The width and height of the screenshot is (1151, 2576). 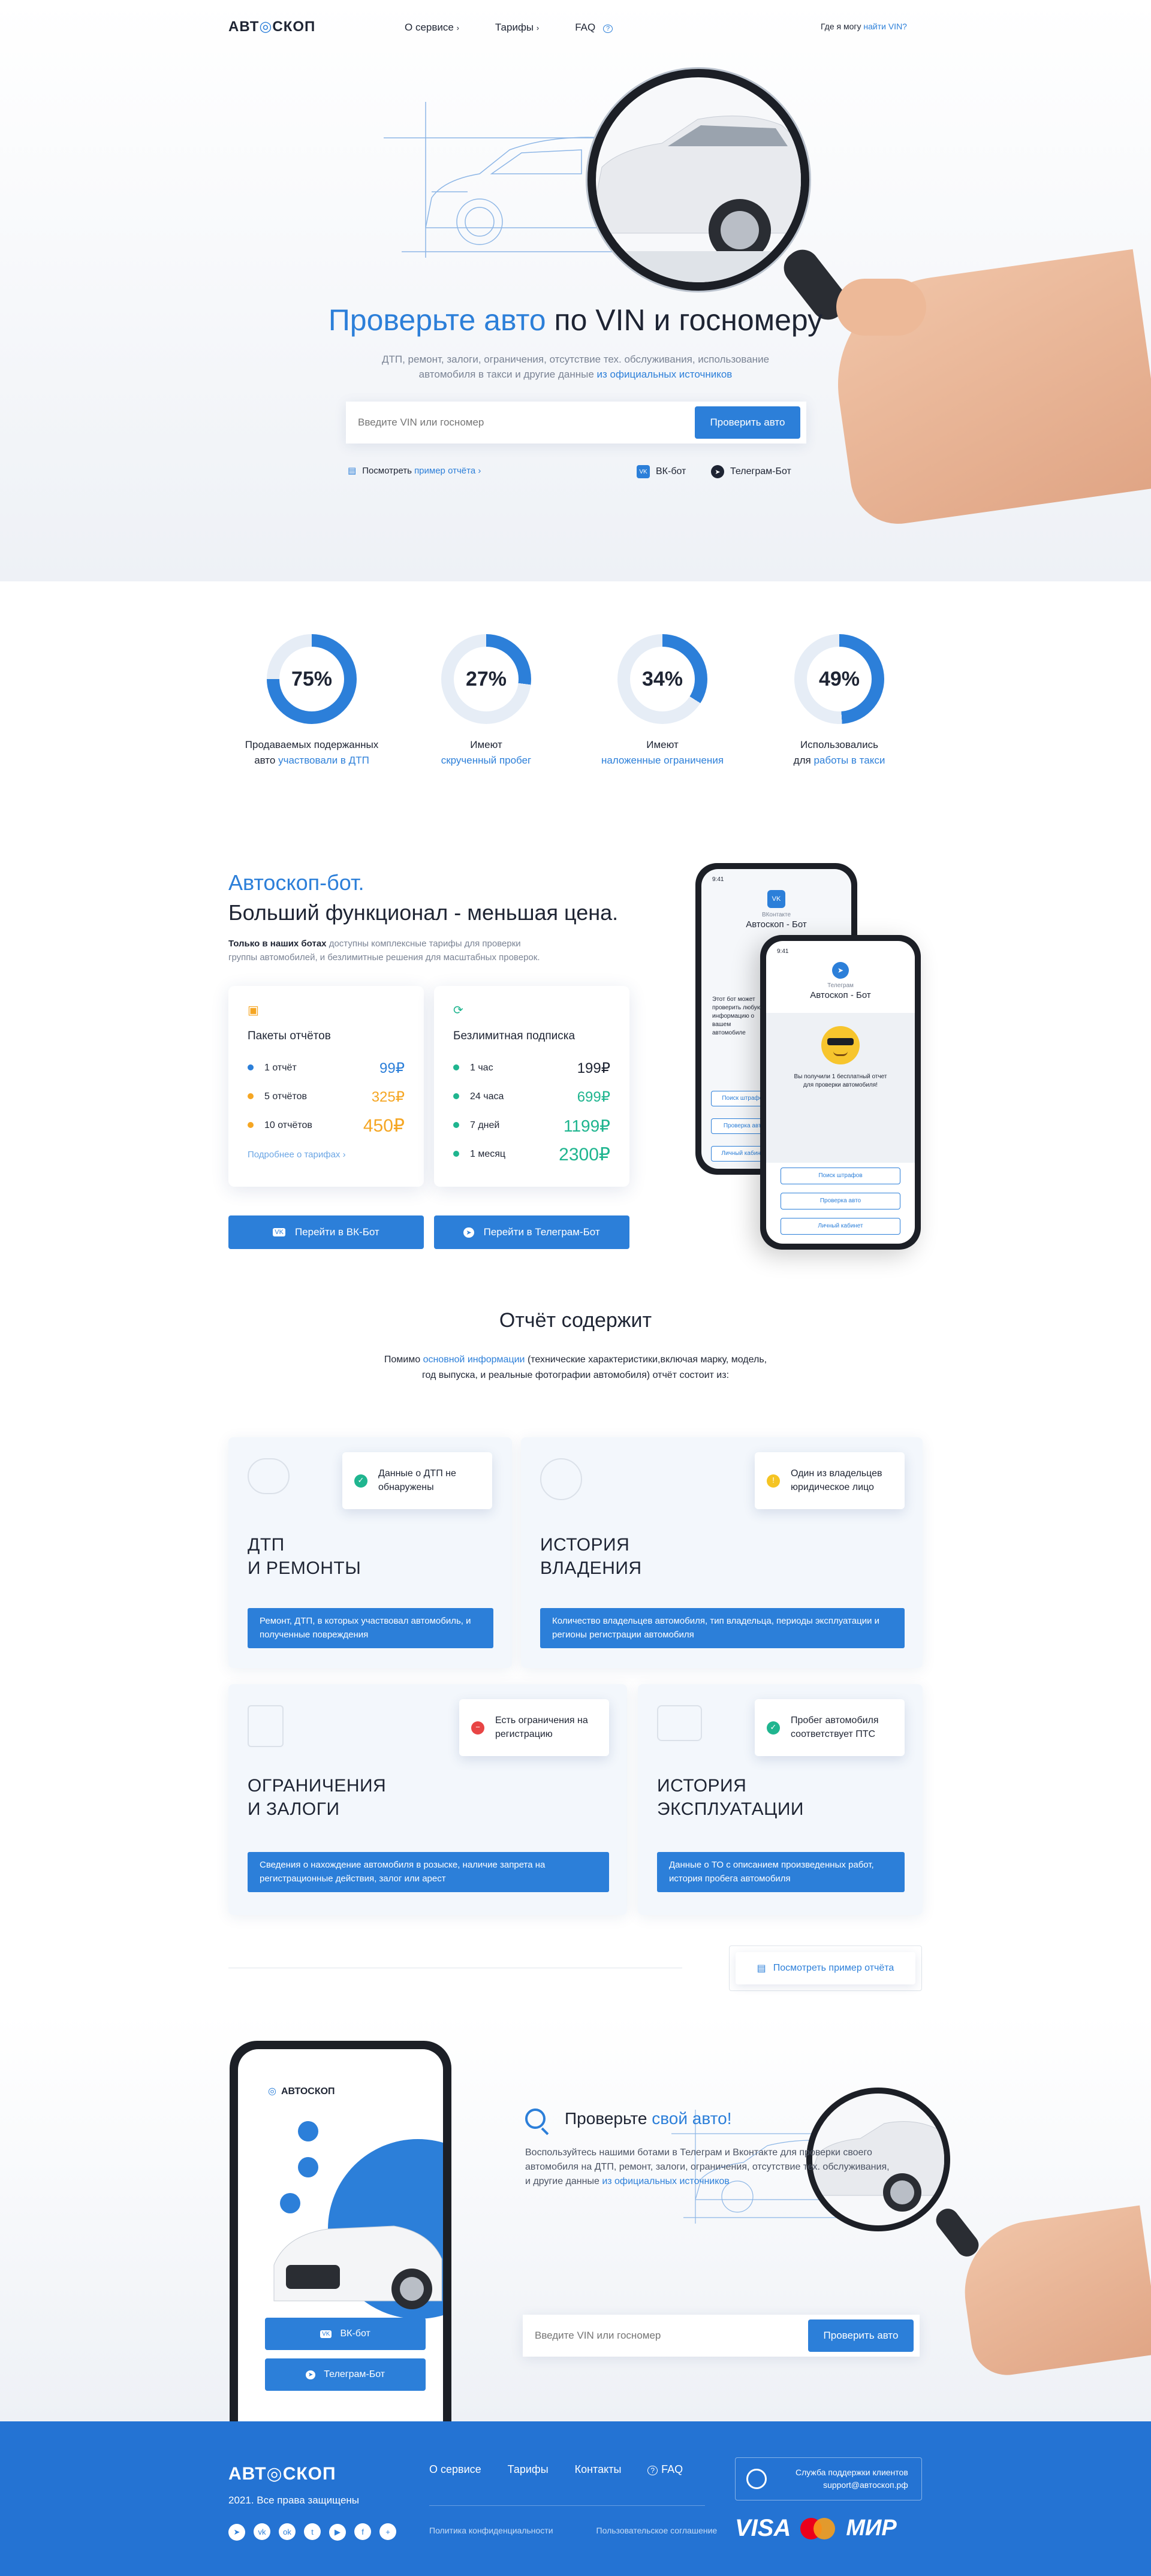 What do you see at coordinates (432, 28) in the screenshot?
I see `nav-about: О сервисе ›` at bounding box center [432, 28].